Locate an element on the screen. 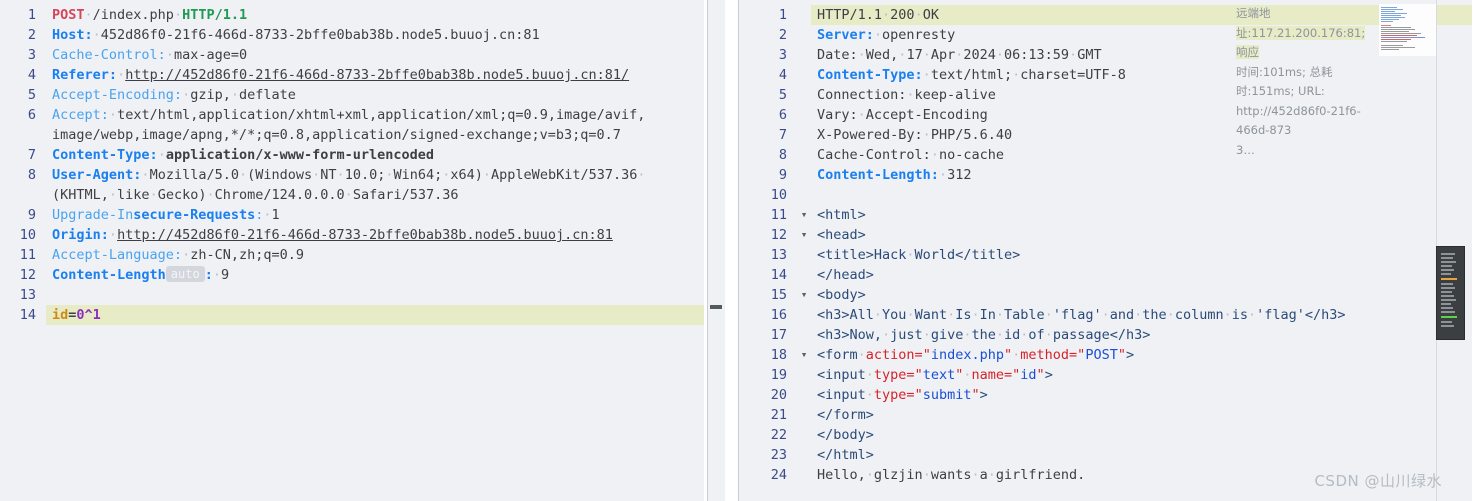 The height and width of the screenshot is (501, 1484). code-line: Content-Length auto:·9 is located at coordinates (375, 275).